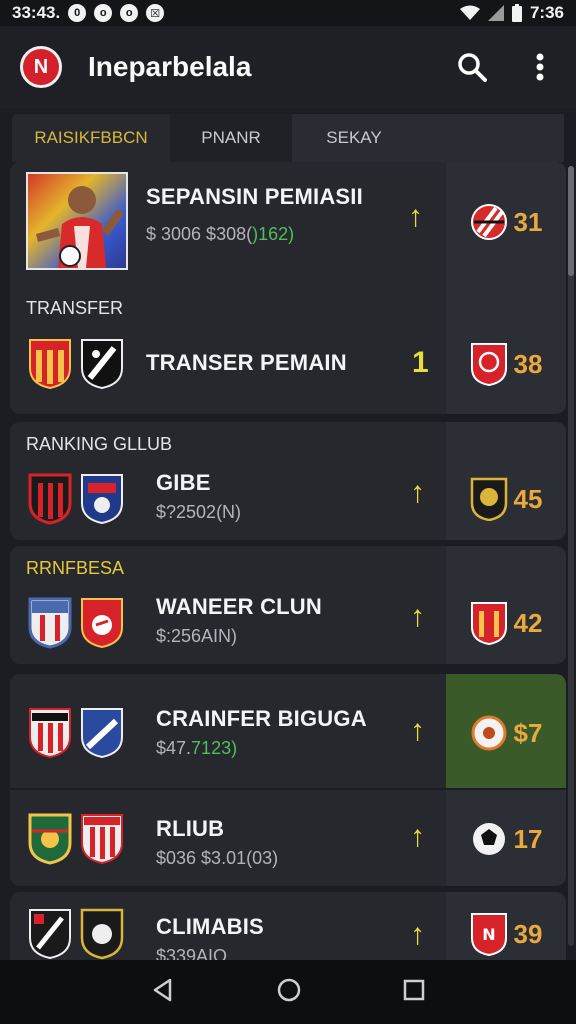 The height and width of the screenshot is (1024, 576). I want to click on ranking-card: RANKING GLLUB GIBE $?2502(N) ↑ 45, so click(288, 481).